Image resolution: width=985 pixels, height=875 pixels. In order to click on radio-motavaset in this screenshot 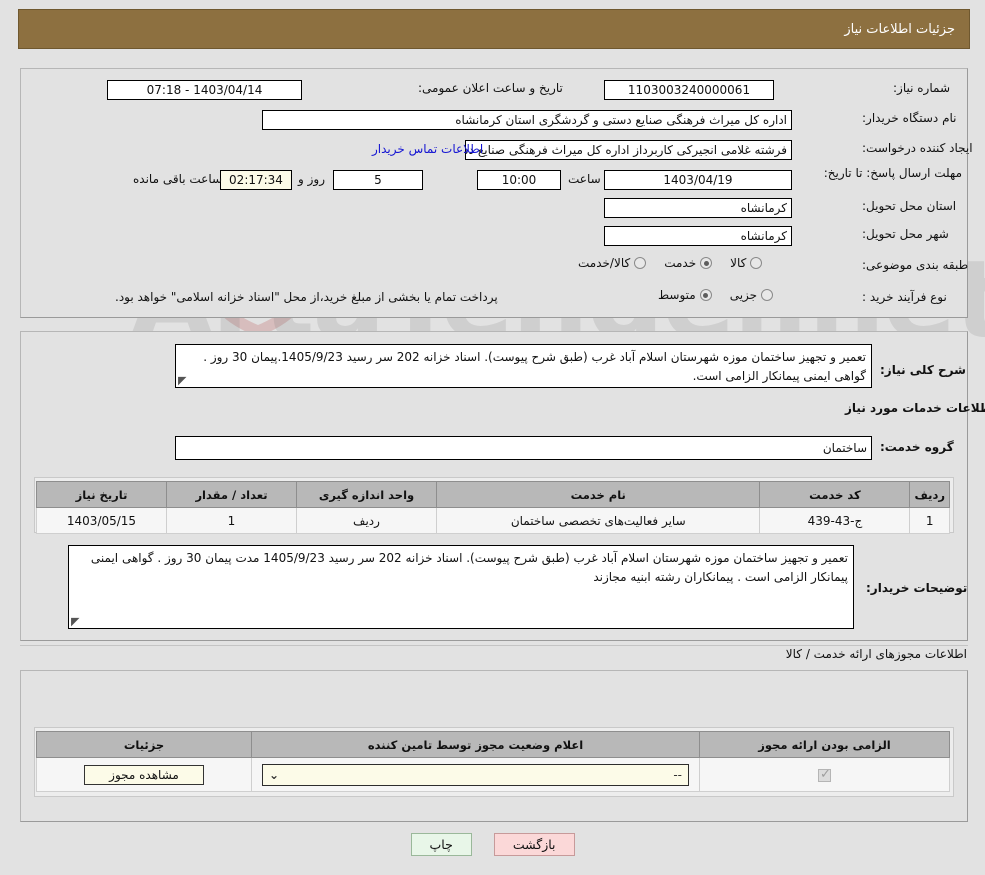, I will do `click(705, 295)`.